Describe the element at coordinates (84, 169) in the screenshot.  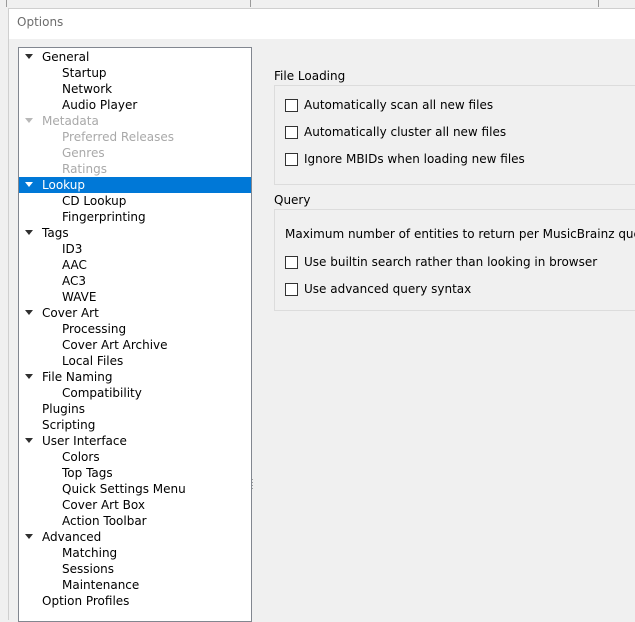
I see `tree-item-label: Ratings` at that location.